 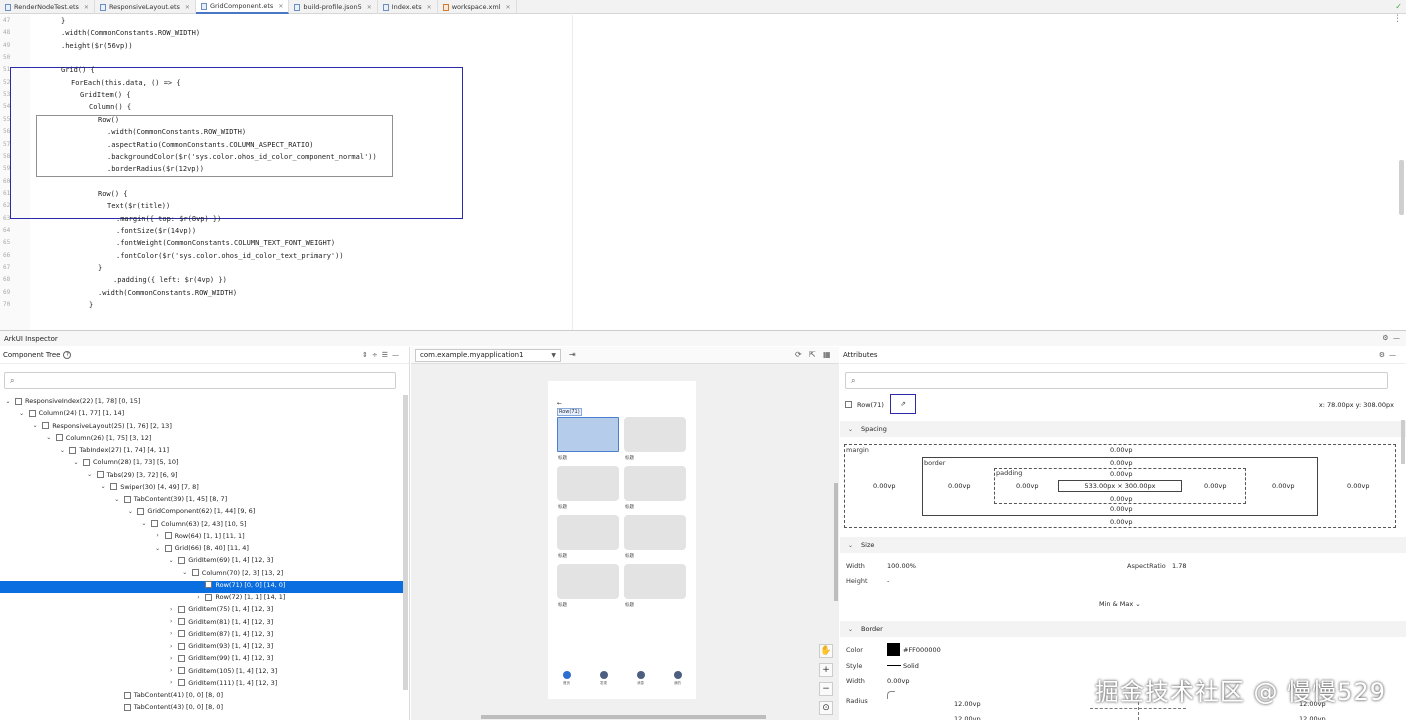 What do you see at coordinates (1401, 187) in the screenshot?
I see `editor-scrollbar` at bounding box center [1401, 187].